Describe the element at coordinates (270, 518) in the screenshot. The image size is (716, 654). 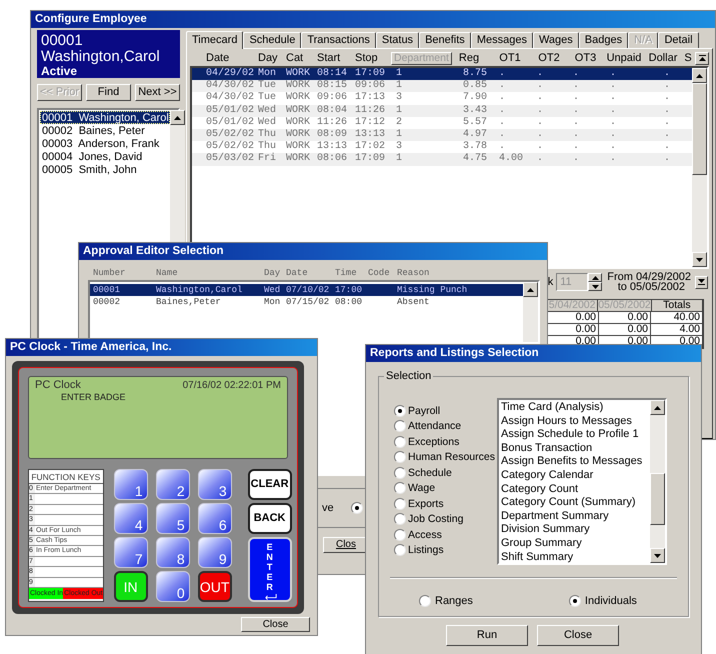
I see `back-key: BACK` at that location.